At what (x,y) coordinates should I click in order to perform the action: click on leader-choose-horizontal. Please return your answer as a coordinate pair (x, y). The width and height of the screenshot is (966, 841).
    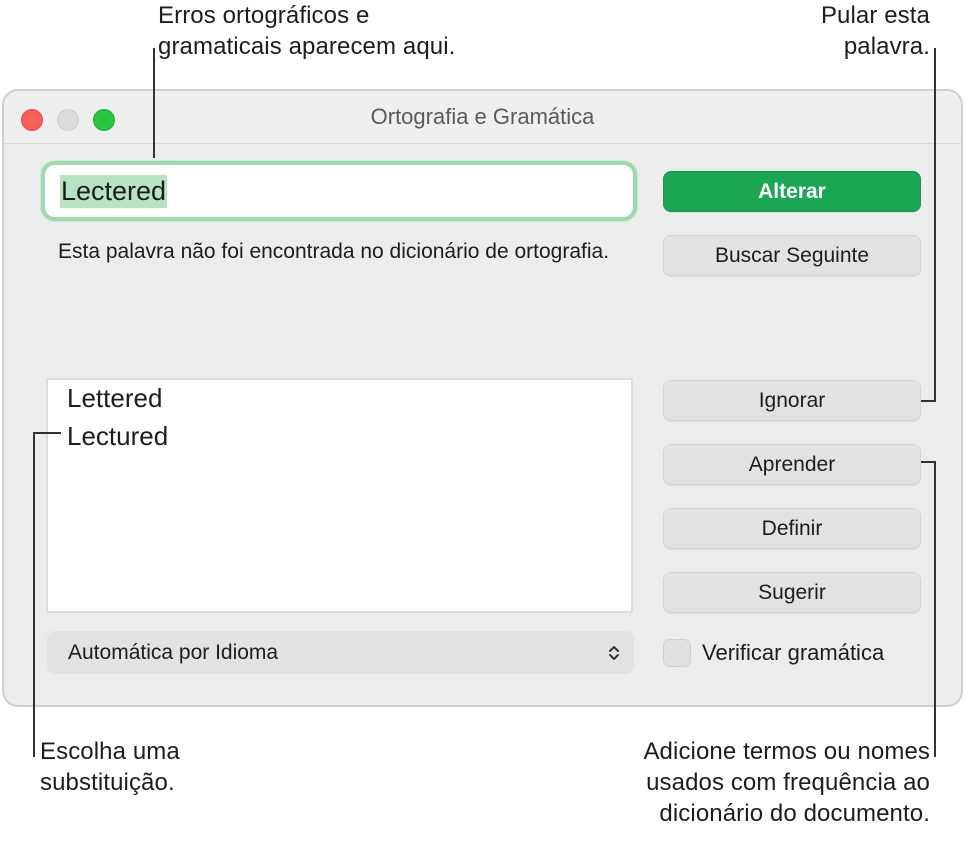
    Looking at the image, I should click on (47, 433).